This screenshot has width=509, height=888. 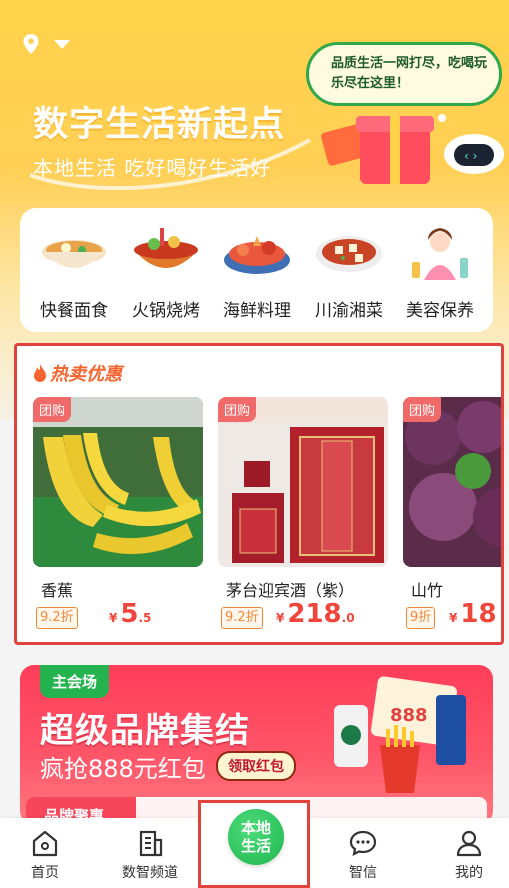 What do you see at coordinates (152, 168) in the screenshot?
I see `hero-subtitle: 本地生活 吃好喝好生活好` at bounding box center [152, 168].